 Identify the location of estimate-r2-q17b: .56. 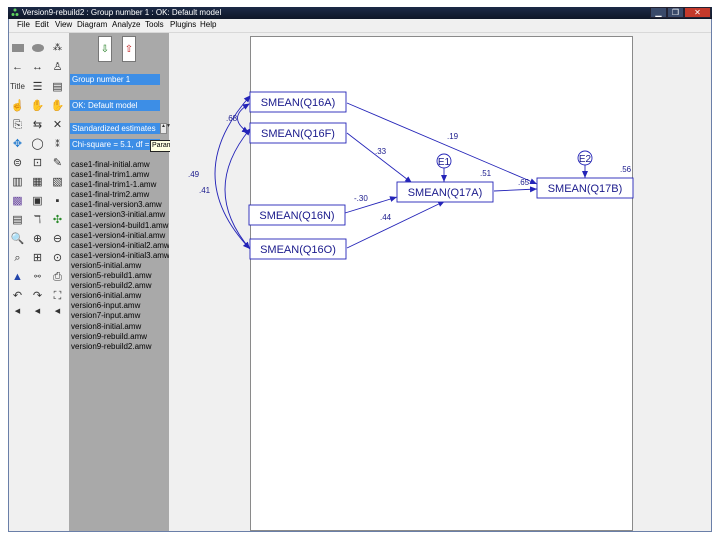
(626, 169).